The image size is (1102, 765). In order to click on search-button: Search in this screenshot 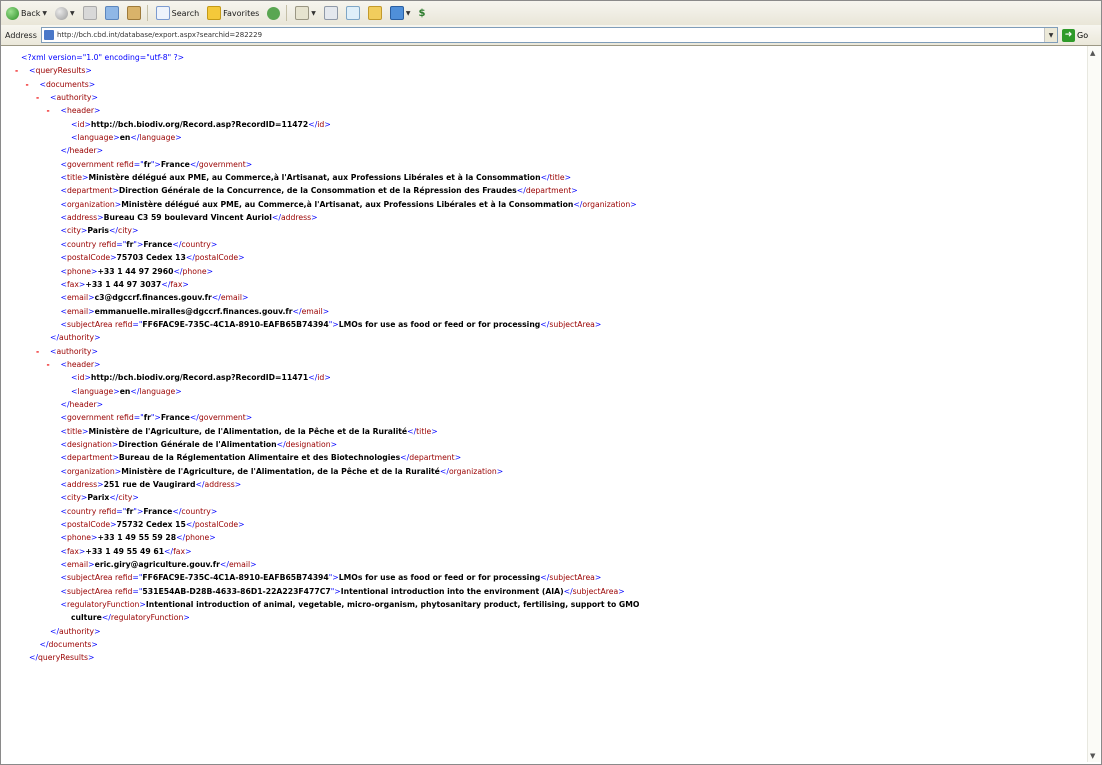, I will do `click(177, 13)`.